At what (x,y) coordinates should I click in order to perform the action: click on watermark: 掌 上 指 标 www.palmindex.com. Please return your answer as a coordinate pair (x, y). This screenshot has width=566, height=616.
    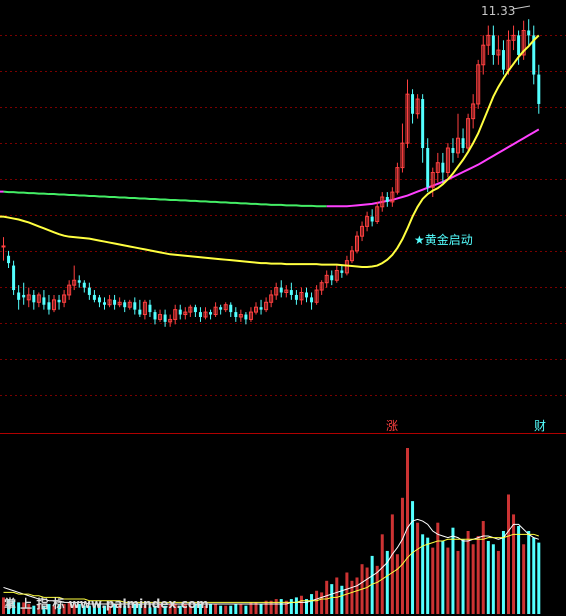
    Looking at the image, I should click on (106, 603).